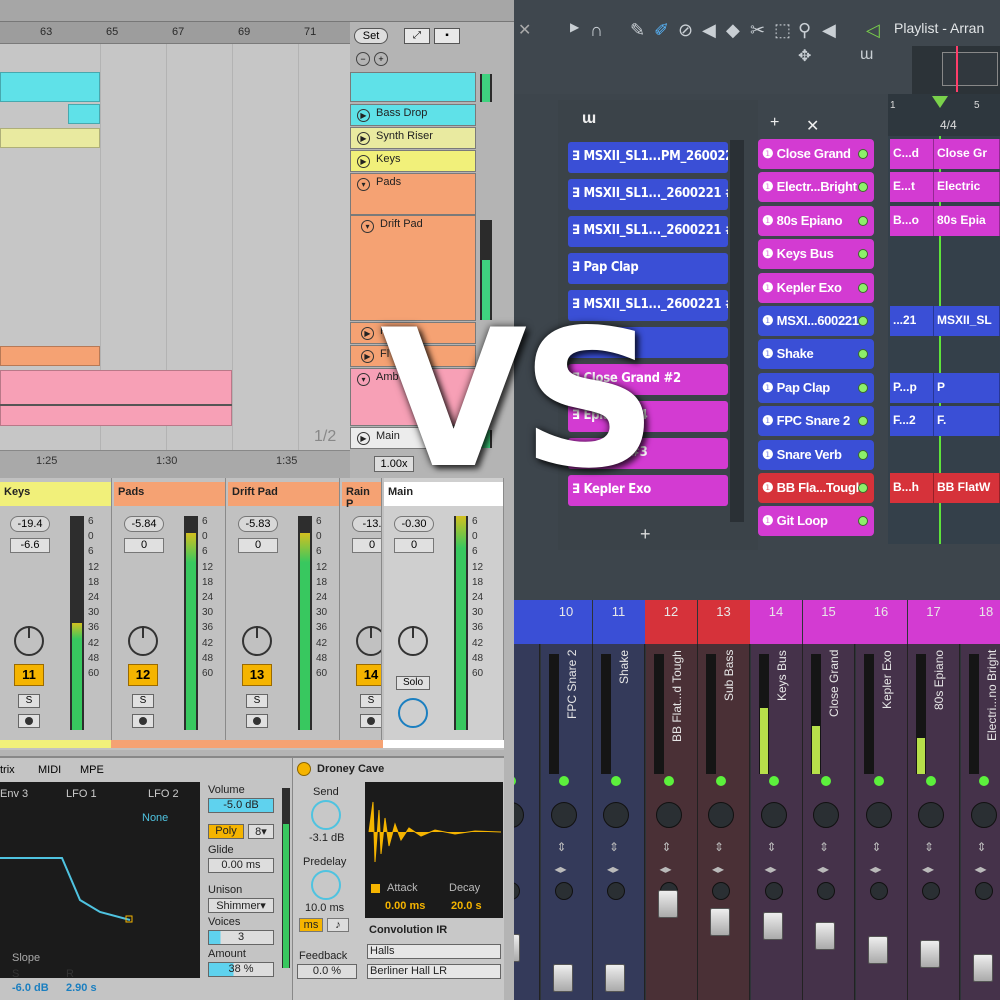 This screenshot has width=1000, height=1000. I want to click on picker-icon: ✥, so click(804, 56).